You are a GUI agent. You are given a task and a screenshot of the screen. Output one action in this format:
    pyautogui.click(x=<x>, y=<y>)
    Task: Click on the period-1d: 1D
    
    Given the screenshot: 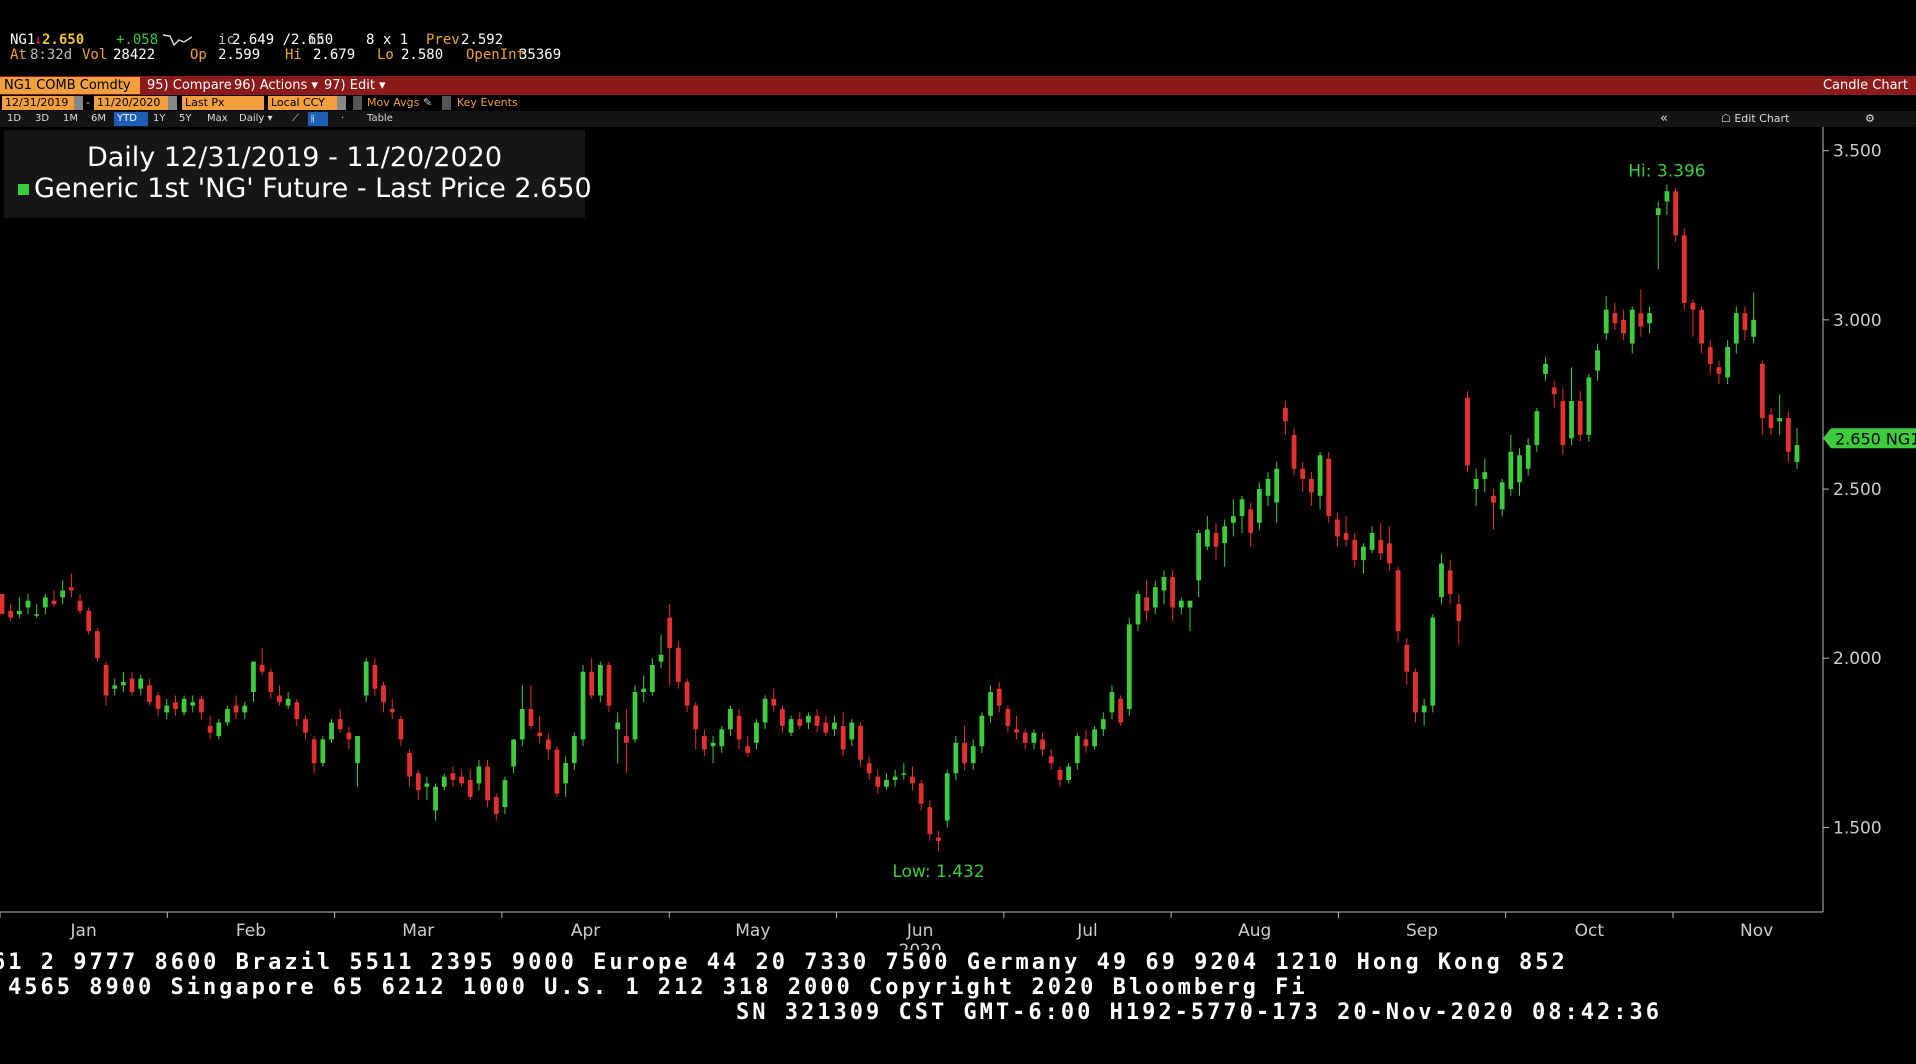 What is the action you would take?
    pyautogui.click(x=14, y=119)
    